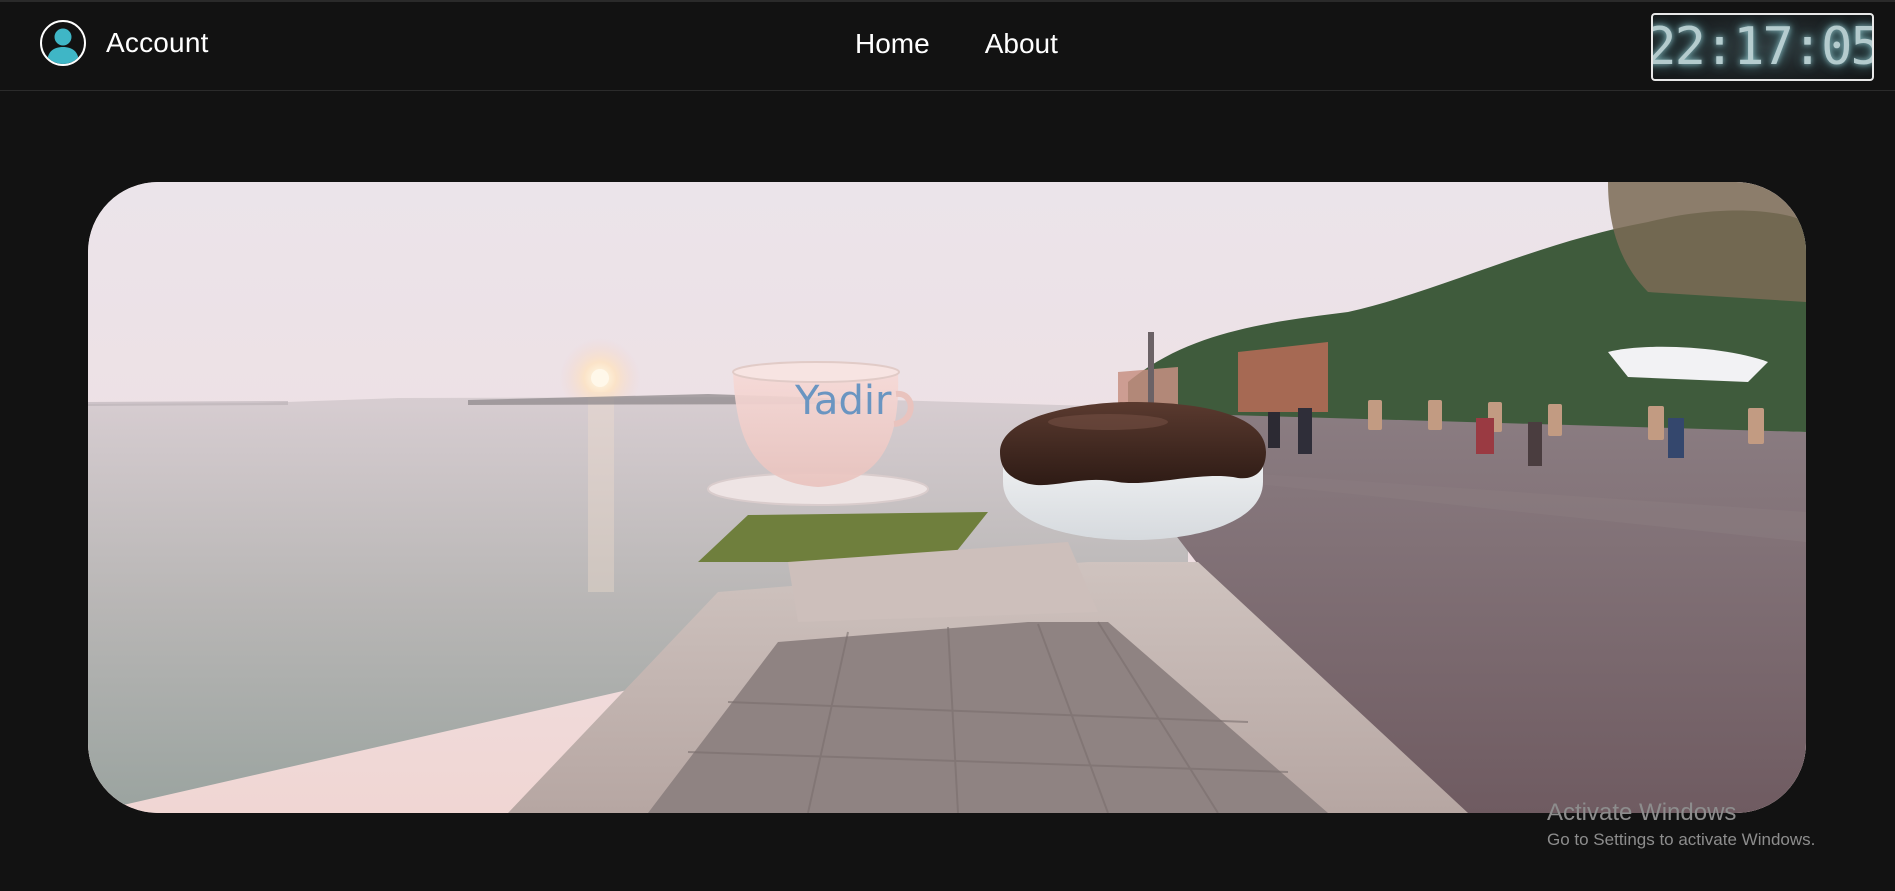 The image size is (1895, 891). Describe the element at coordinates (892, 44) in the screenshot. I see `nav-link-home: Home` at that location.